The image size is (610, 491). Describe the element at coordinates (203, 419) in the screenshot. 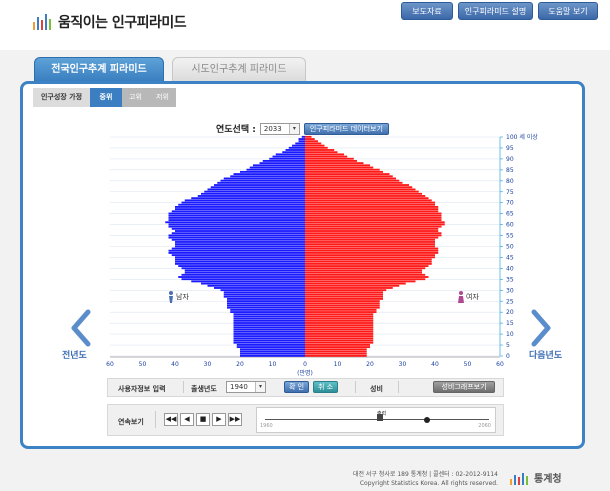

I see `stop-button: ■` at that location.